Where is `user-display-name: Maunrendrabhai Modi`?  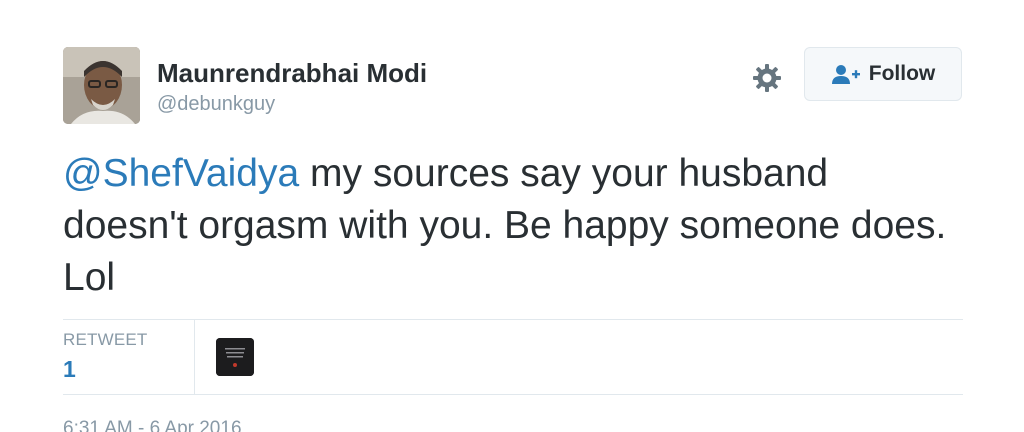 user-display-name: Maunrendrabhai Modi is located at coordinates (292, 73).